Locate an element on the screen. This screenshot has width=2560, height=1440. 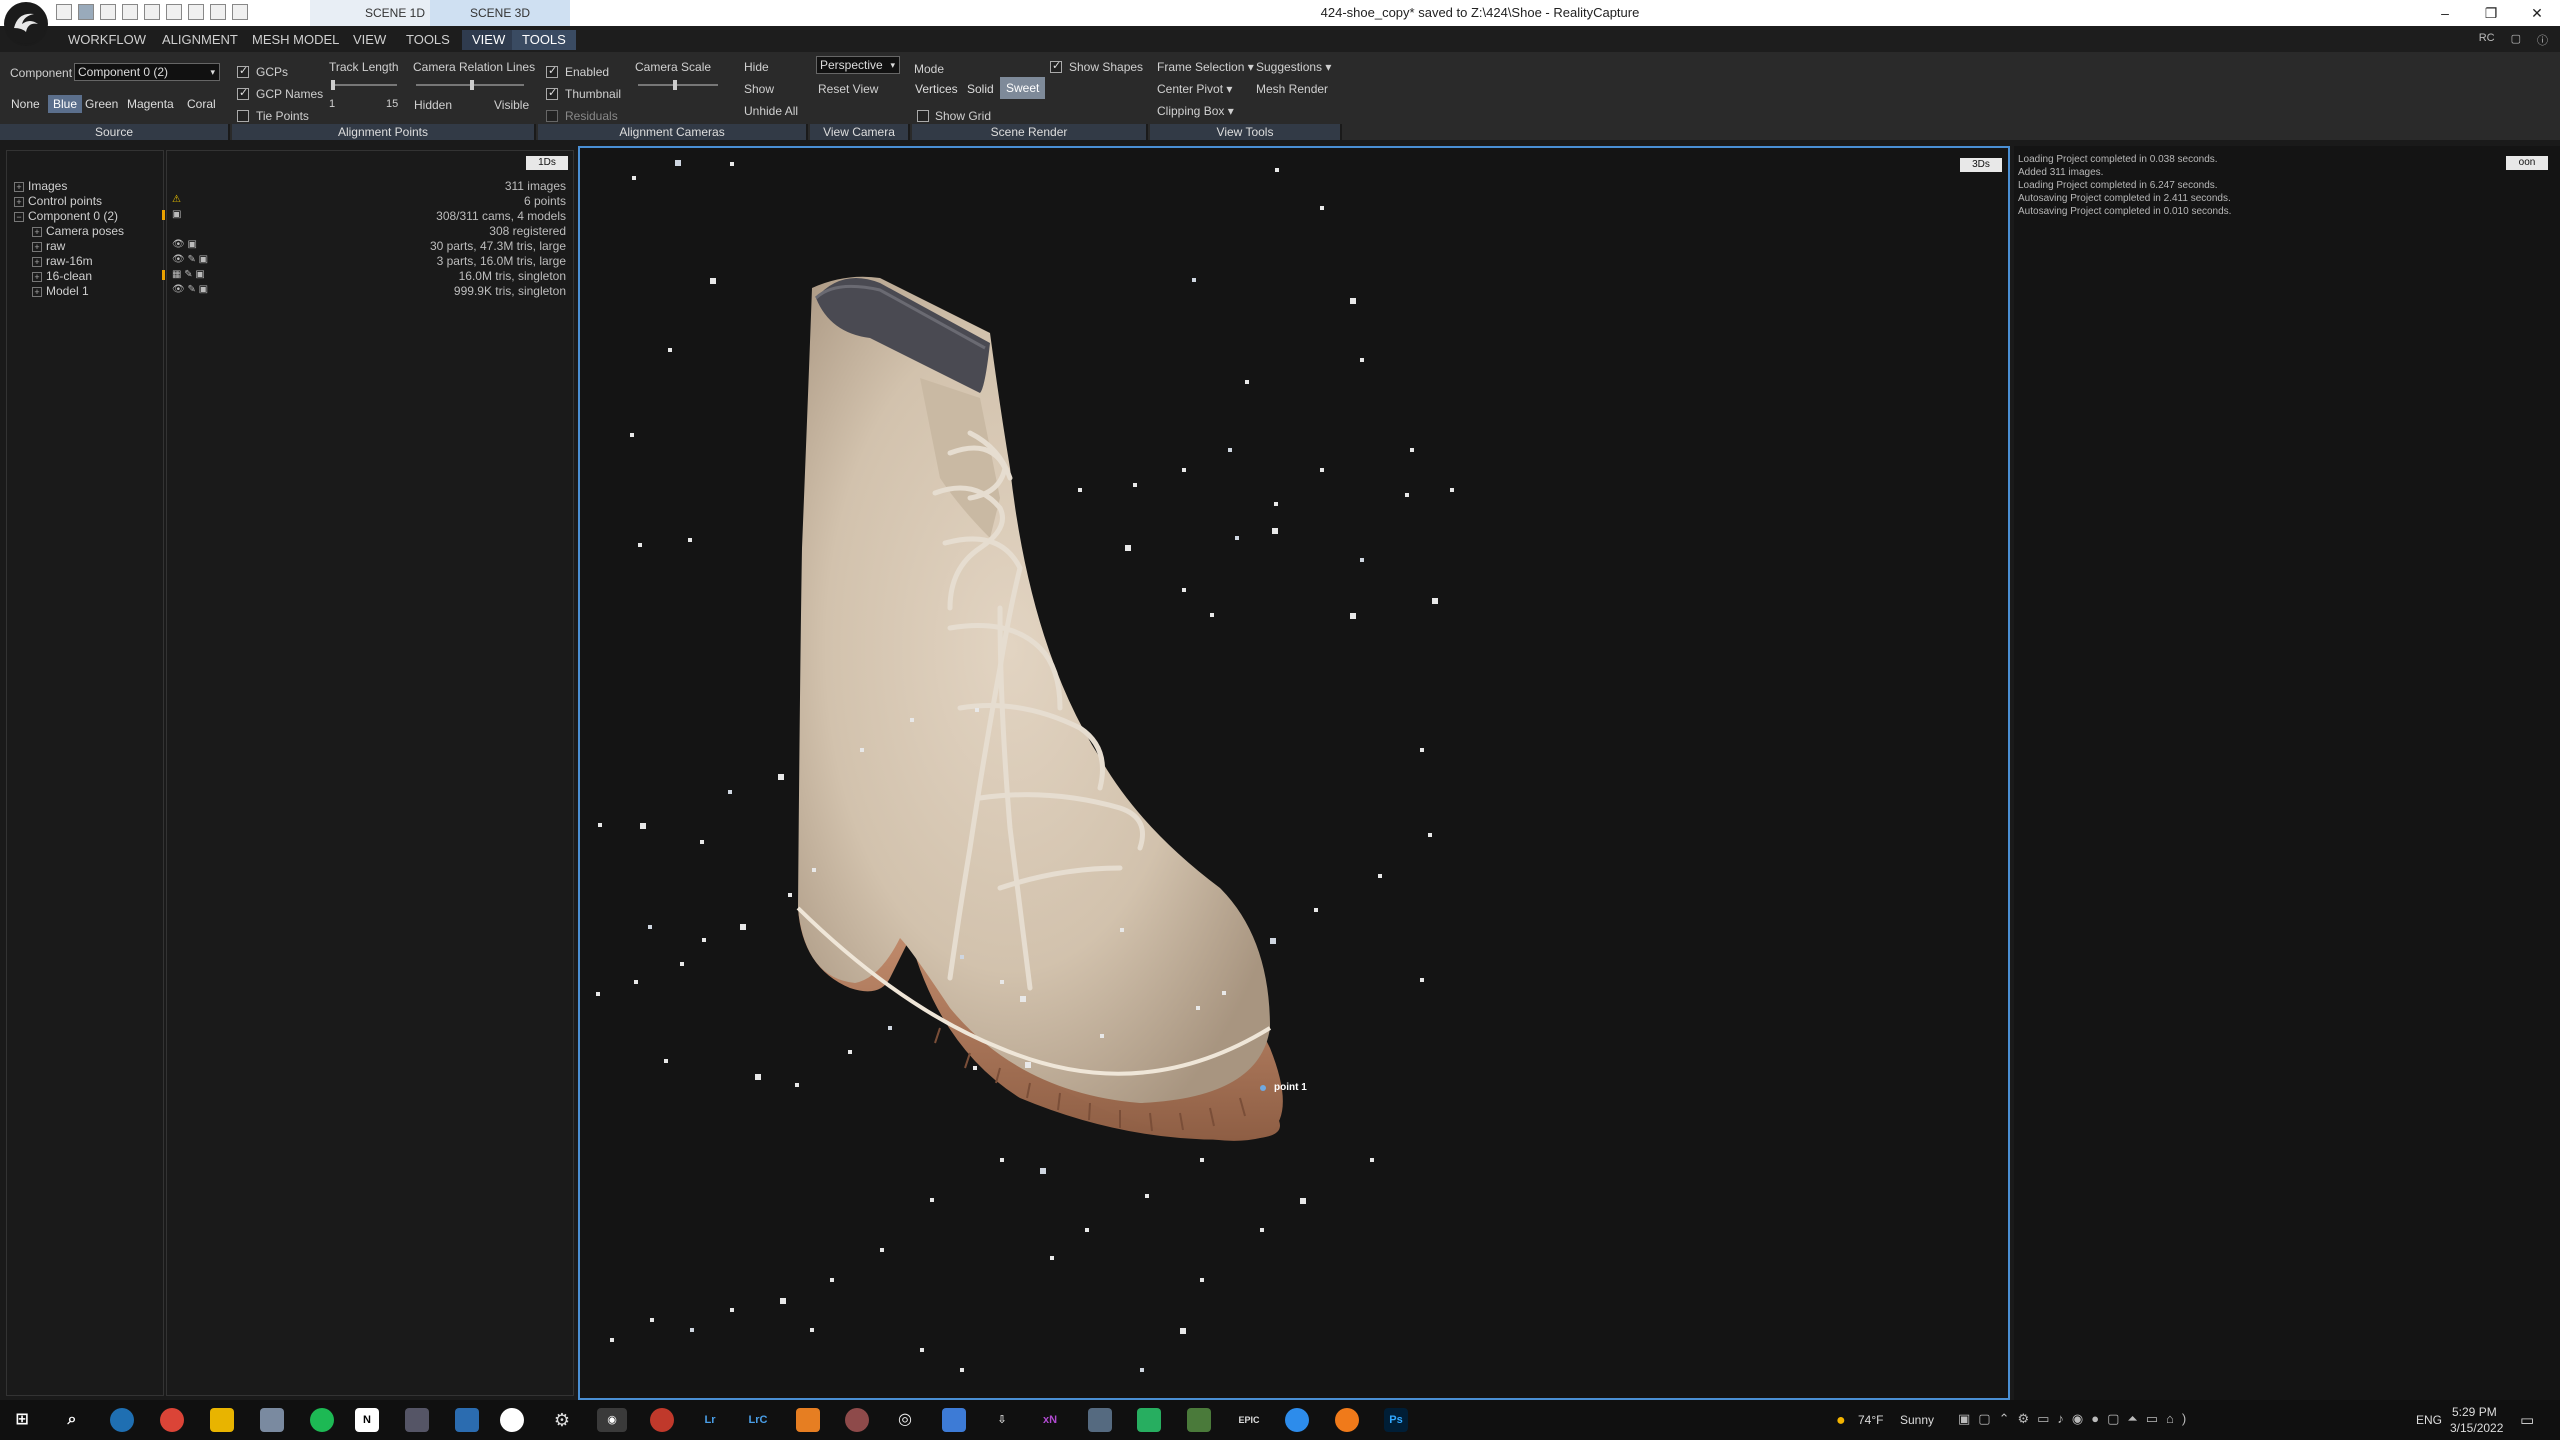
layout-4-icon is located at coordinates (152, 12).